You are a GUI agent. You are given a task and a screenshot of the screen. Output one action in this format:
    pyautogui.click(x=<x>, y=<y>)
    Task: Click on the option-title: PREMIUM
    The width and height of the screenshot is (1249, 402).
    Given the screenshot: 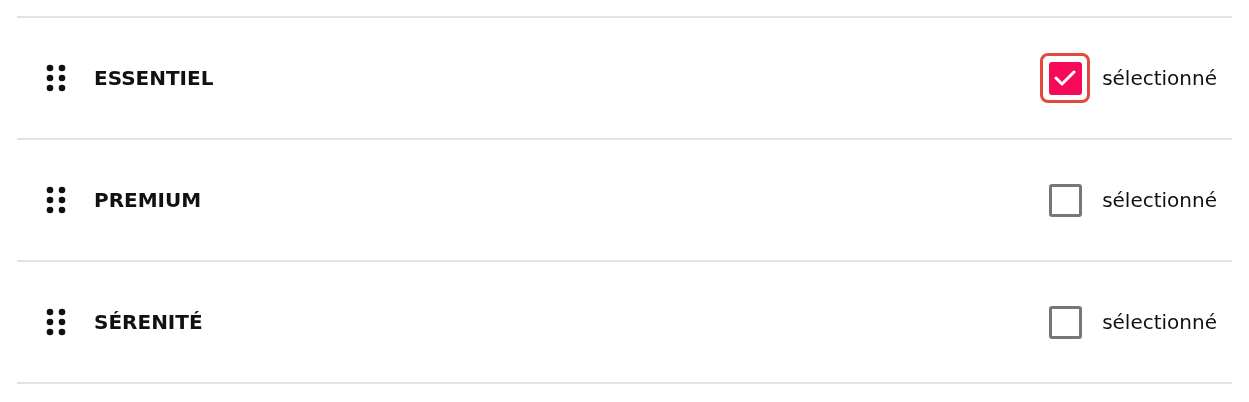 What is the action you would take?
    pyautogui.click(x=148, y=200)
    